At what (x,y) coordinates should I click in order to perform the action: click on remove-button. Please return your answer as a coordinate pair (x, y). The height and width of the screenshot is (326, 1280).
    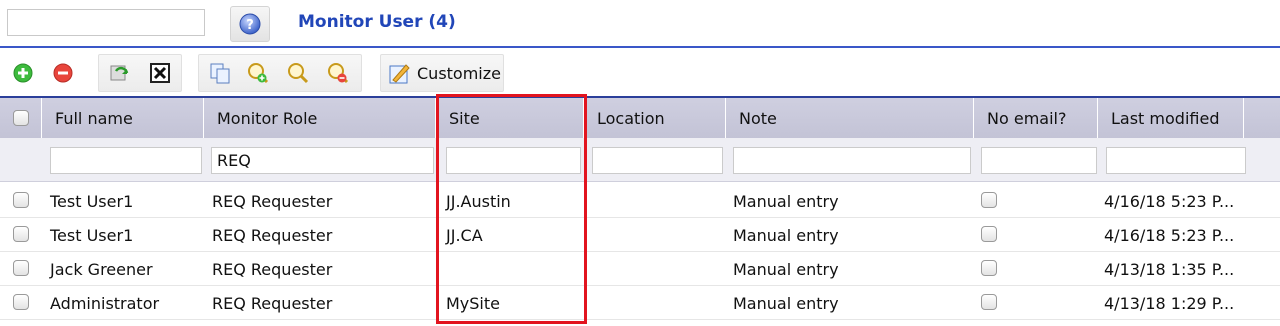
    Looking at the image, I should click on (63, 73).